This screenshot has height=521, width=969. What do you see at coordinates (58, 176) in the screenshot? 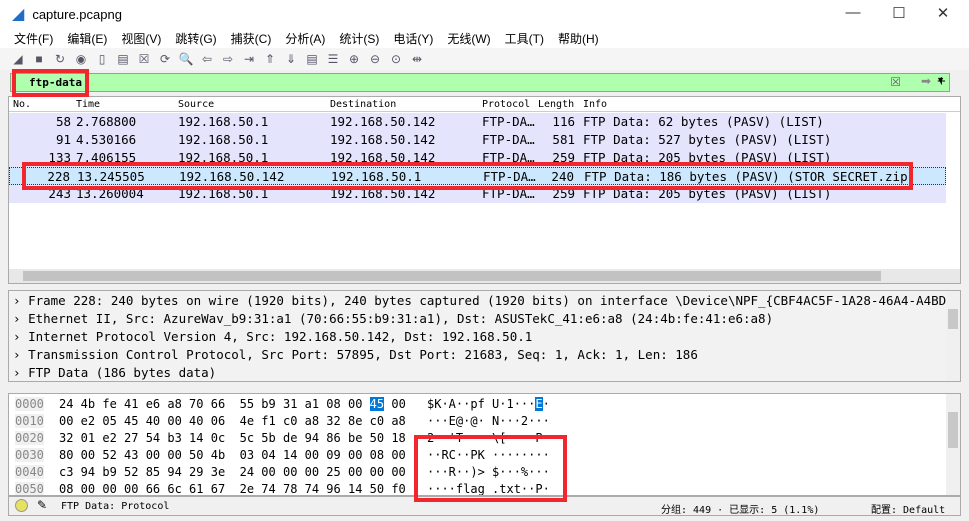
I see `packet-cell: 228` at bounding box center [58, 176].